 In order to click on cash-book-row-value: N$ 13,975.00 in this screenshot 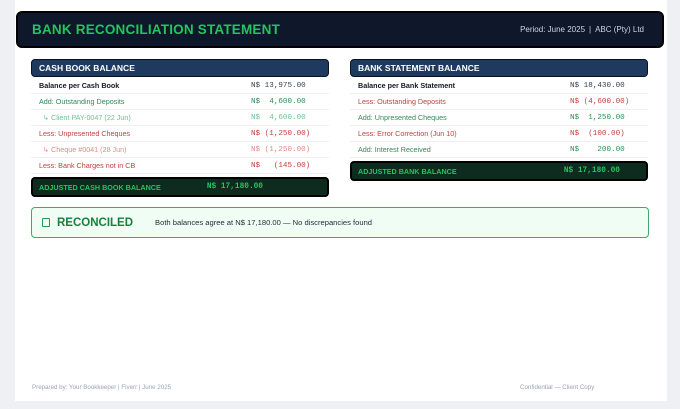, I will do `click(278, 85)`.